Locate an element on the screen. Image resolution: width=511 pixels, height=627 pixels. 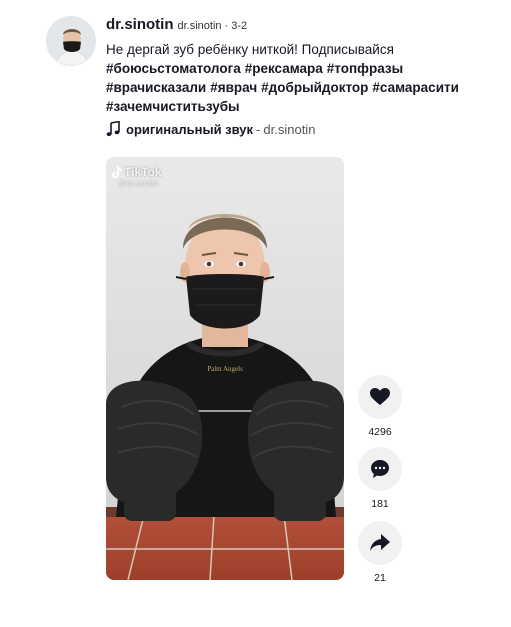
hashtag: #рексамара is located at coordinates (284, 68).